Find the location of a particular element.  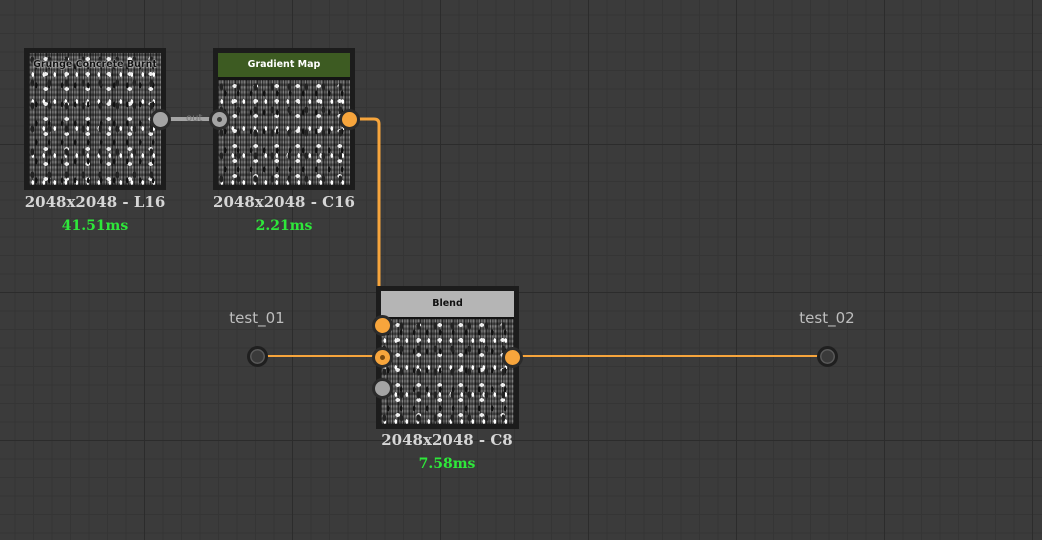

node-timing: 7.58ms is located at coordinates (447, 464).